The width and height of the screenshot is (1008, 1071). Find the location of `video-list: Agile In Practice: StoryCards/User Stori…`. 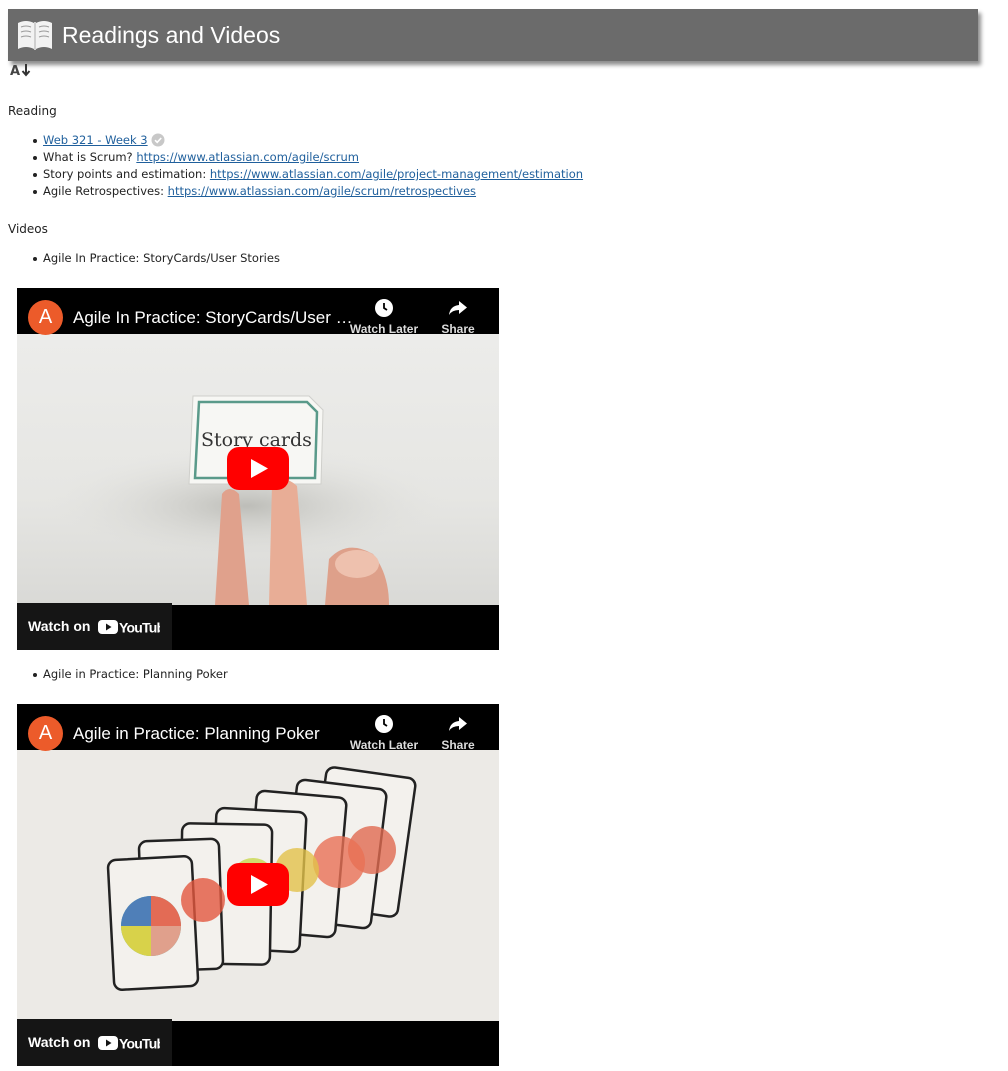

video-list: Agile In Practice: StoryCards/User Stori… is located at coordinates (140, 258).